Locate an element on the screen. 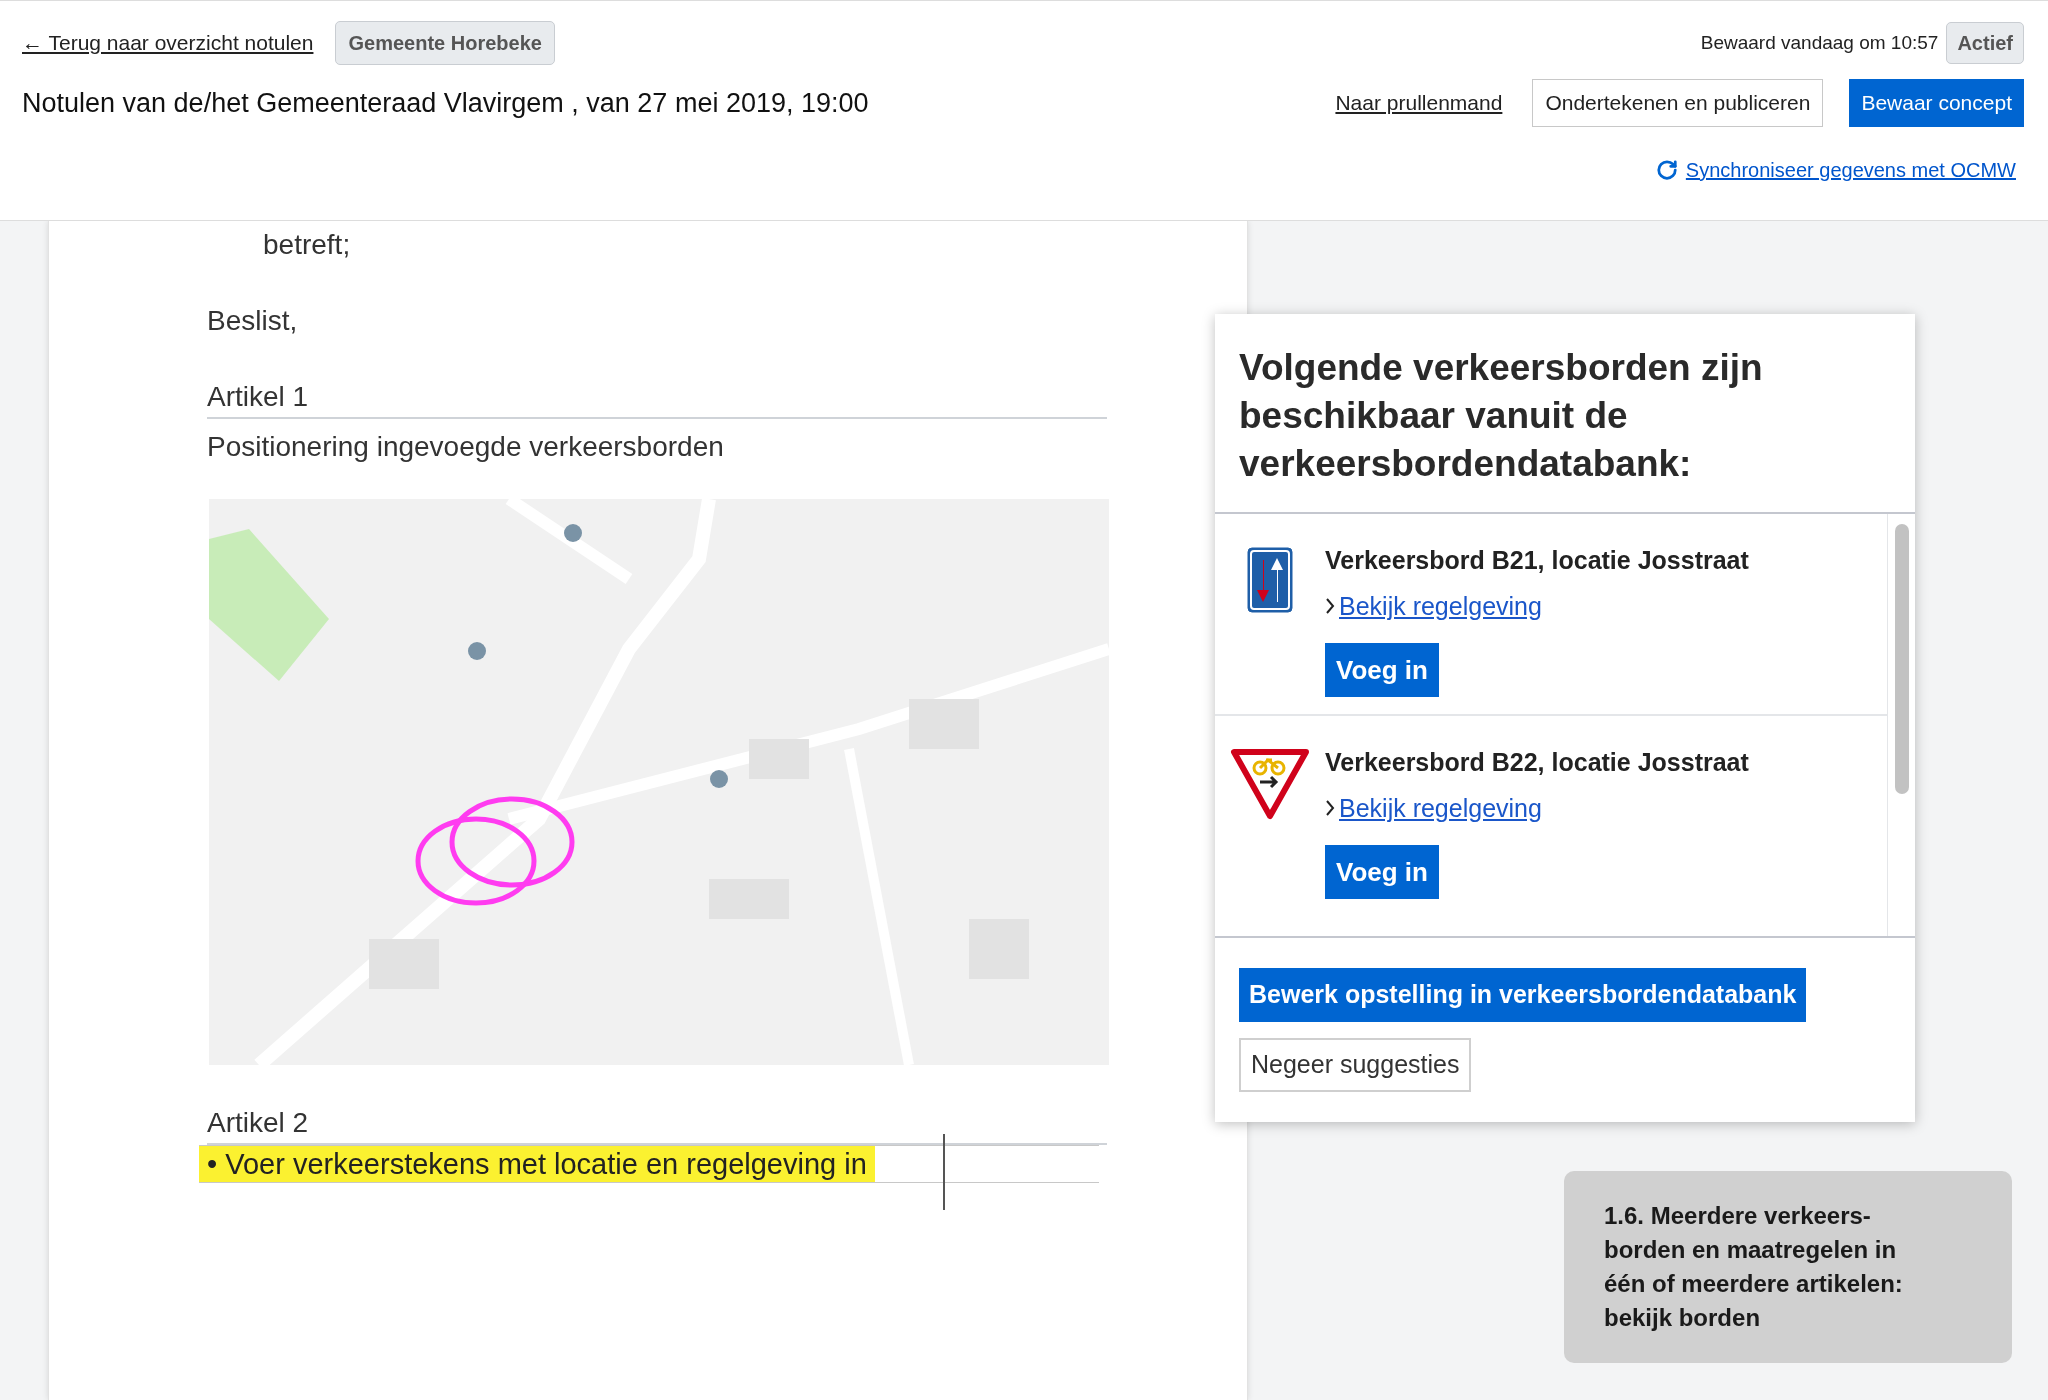 This screenshot has width=2048, height=1400. status-badge: Actief is located at coordinates (1985, 43).